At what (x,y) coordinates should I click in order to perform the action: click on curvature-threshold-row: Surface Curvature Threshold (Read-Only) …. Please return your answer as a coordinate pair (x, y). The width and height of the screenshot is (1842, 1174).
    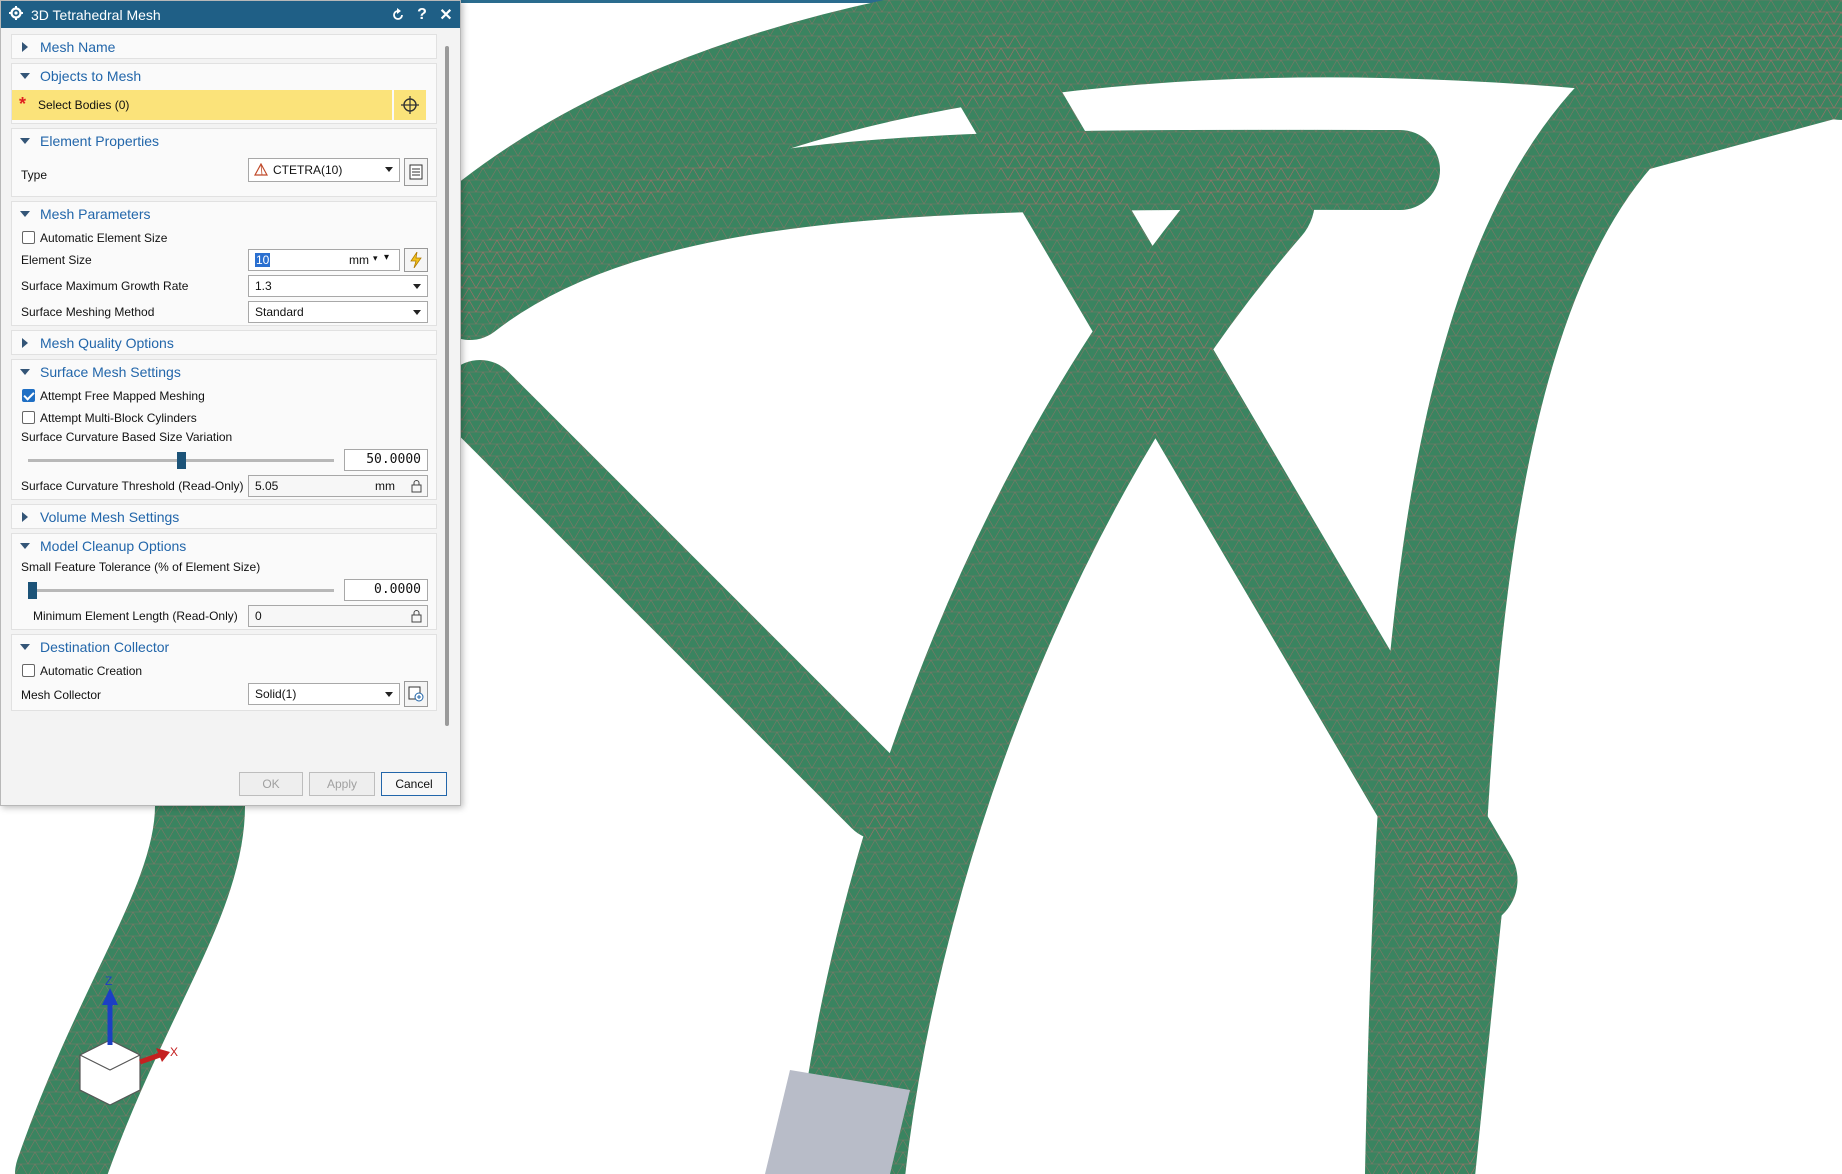
    Looking at the image, I should click on (224, 486).